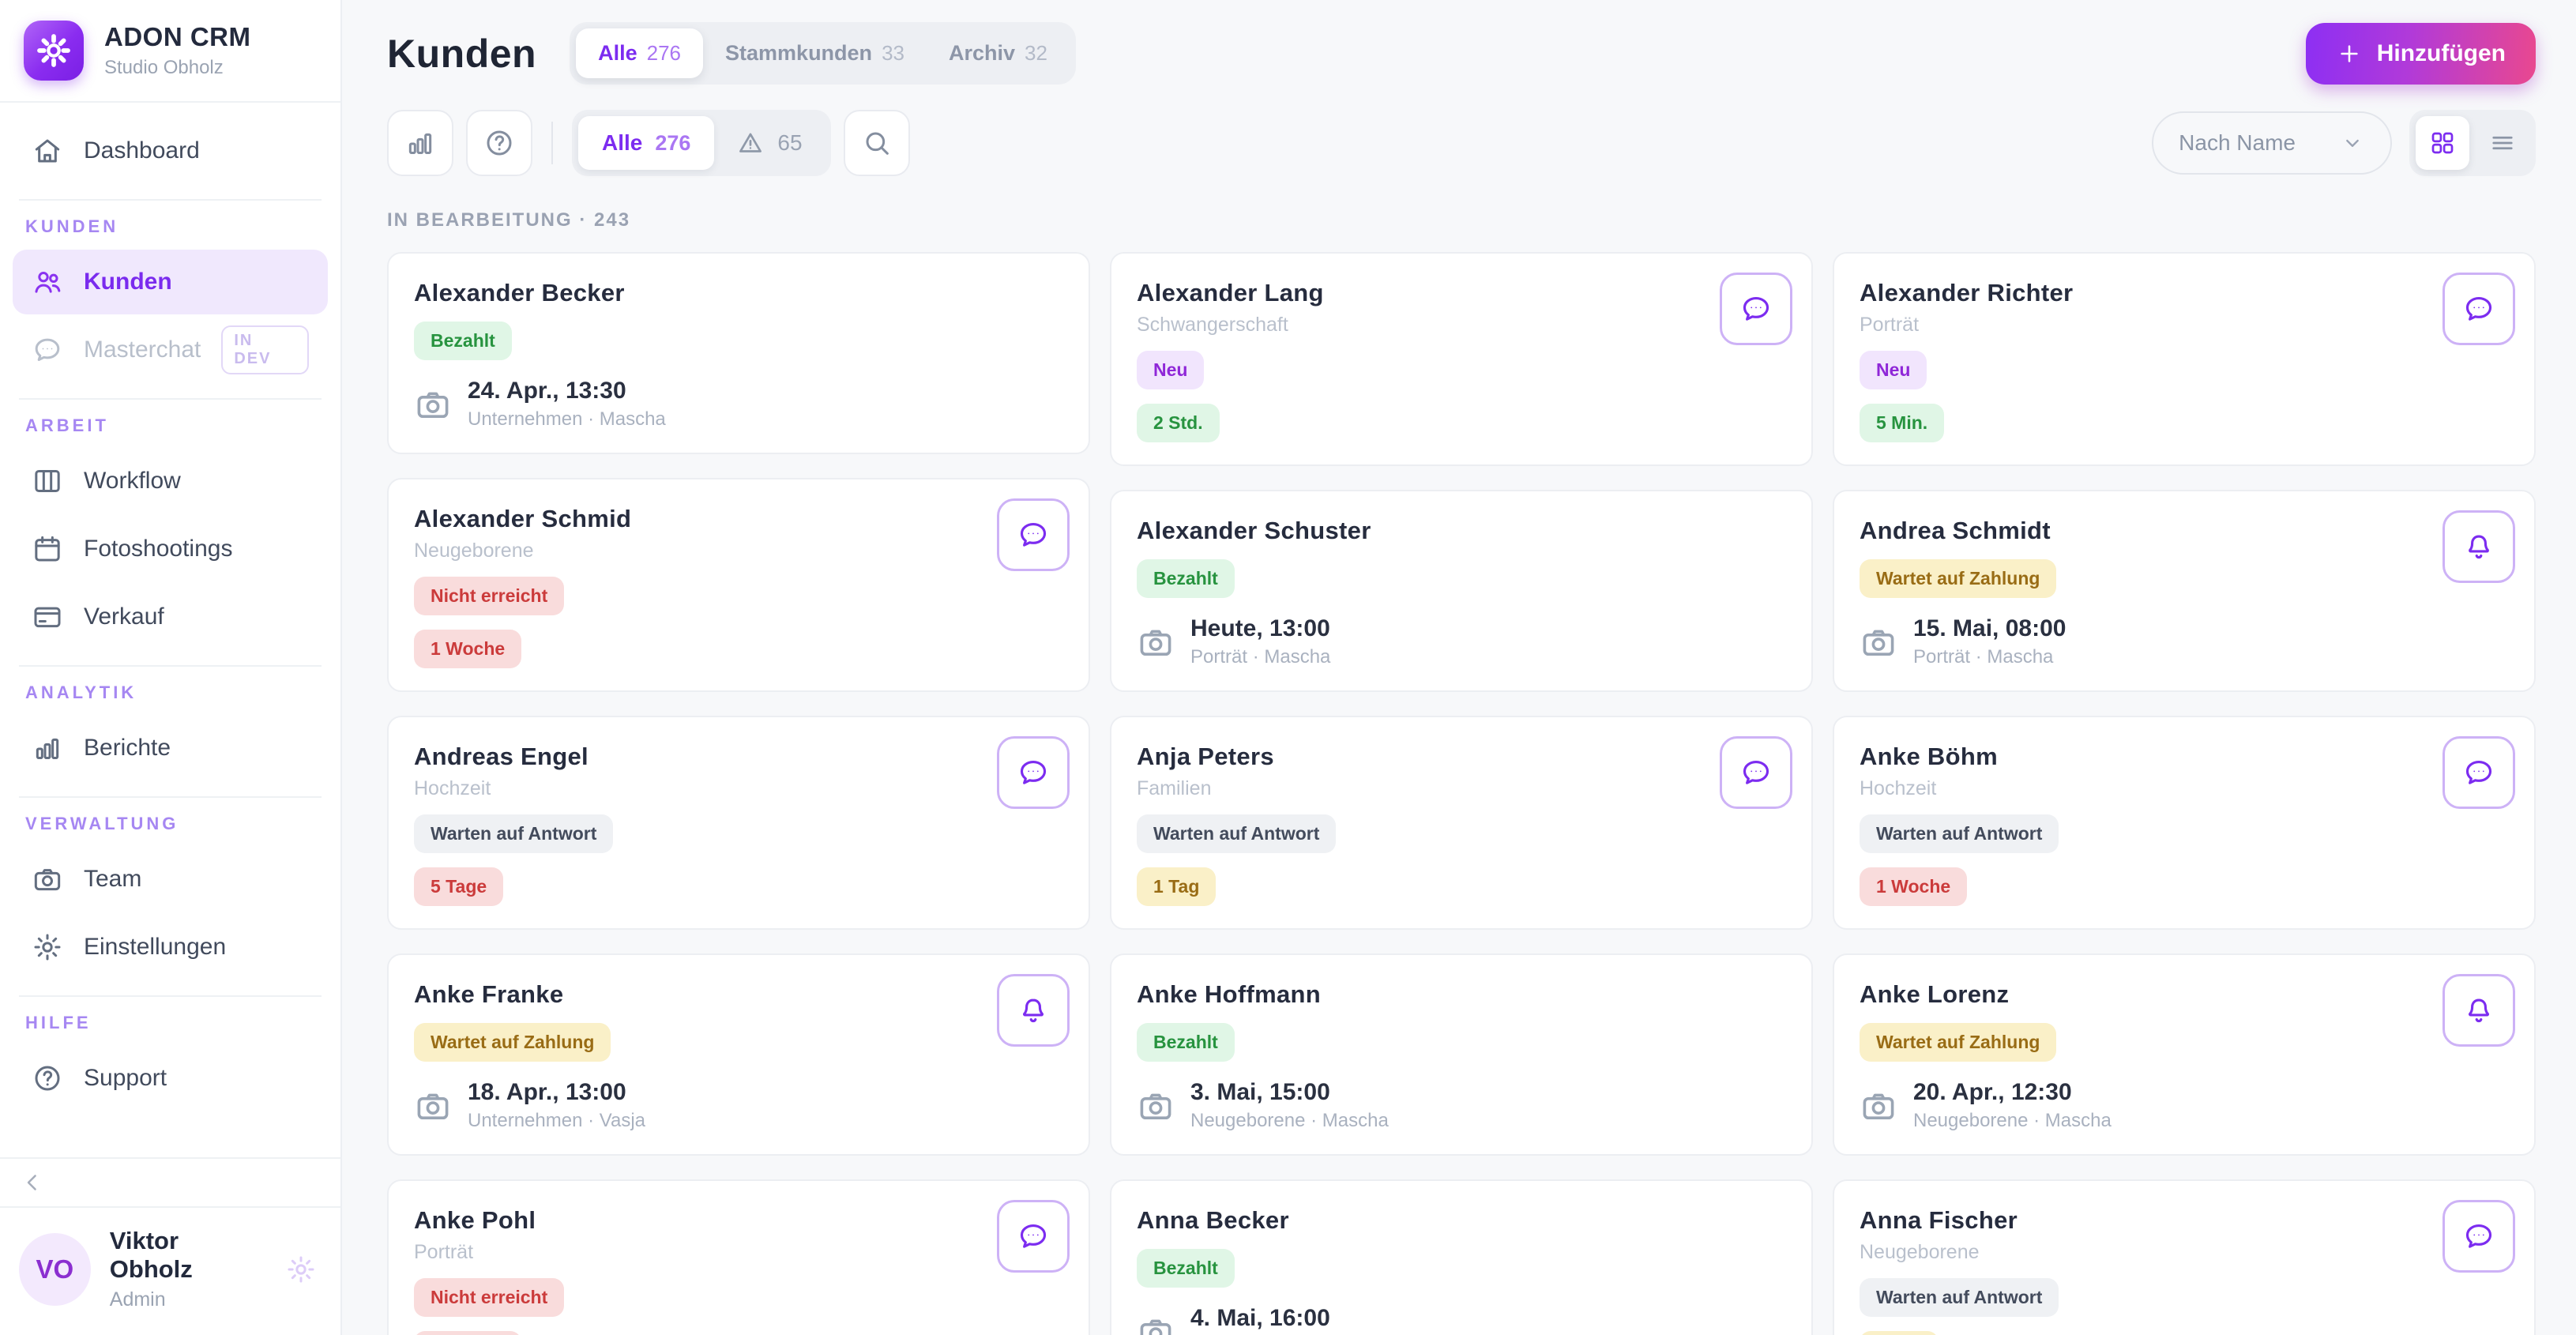 This screenshot has height=1335, width=2576. What do you see at coordinates (113, 879) in the screenshot?
I see `sidebar-item-label: Team` at bounding box center [113, 879].